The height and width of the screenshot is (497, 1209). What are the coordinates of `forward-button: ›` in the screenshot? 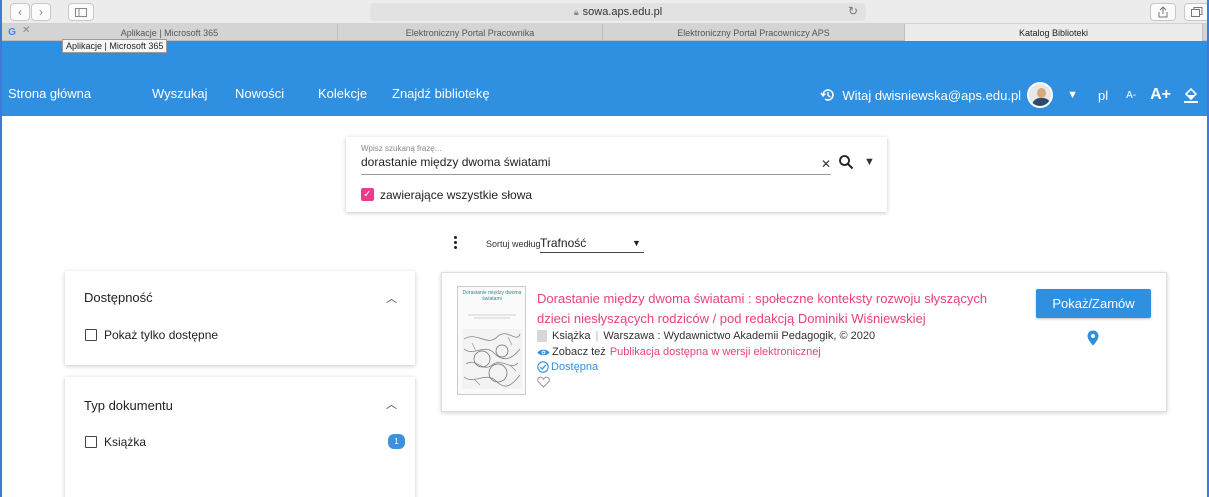 It's located at (41, 12).